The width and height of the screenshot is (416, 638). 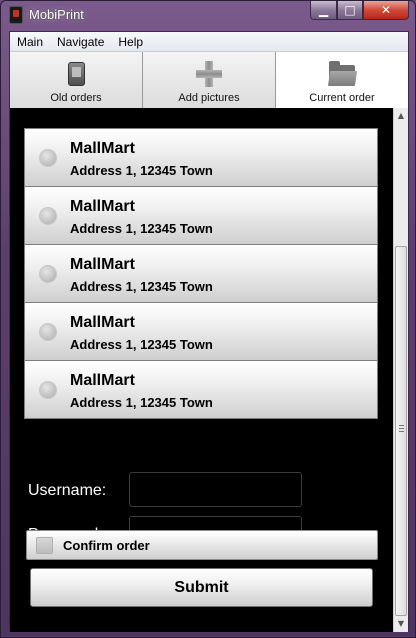 I want to click on plus-icon, so click(x=209, y=74).